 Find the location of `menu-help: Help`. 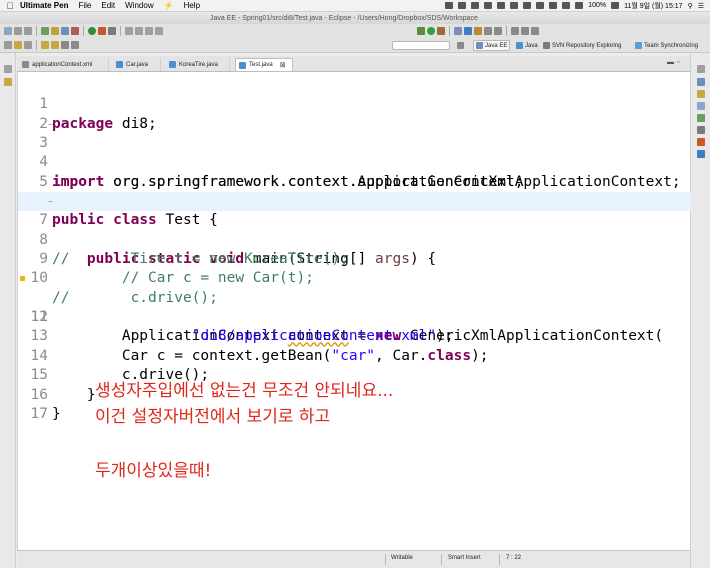

menu-help: Help is located at coordinates (192, 5).